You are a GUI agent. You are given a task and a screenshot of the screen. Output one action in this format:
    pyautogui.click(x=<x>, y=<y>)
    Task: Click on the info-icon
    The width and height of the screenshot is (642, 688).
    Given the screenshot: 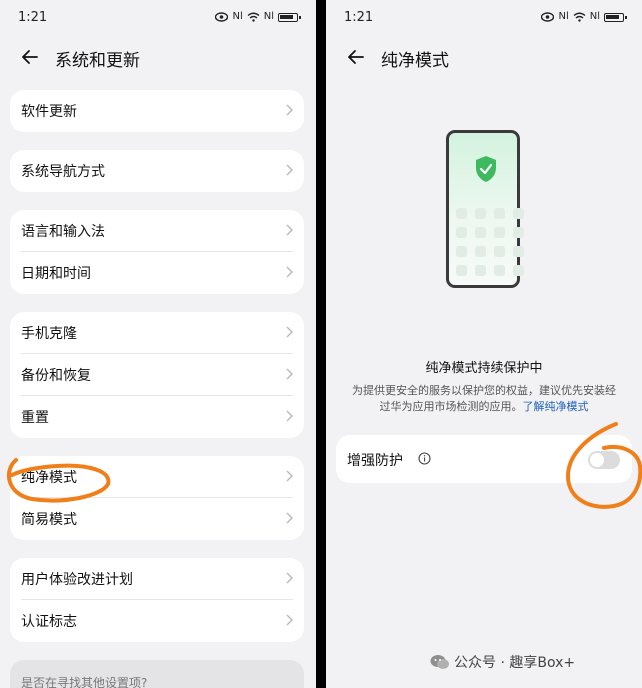 What is the action you would take?
    pyautogui.click(x=424, y=458)
    